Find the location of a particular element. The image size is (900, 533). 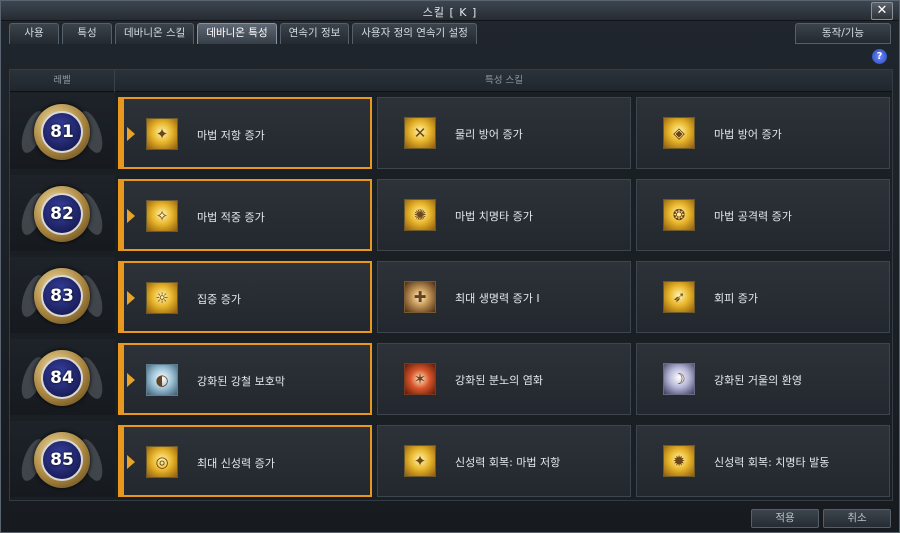

title-bar: 스킬 [ K ] ✕ is located at coordinates (450, 11).